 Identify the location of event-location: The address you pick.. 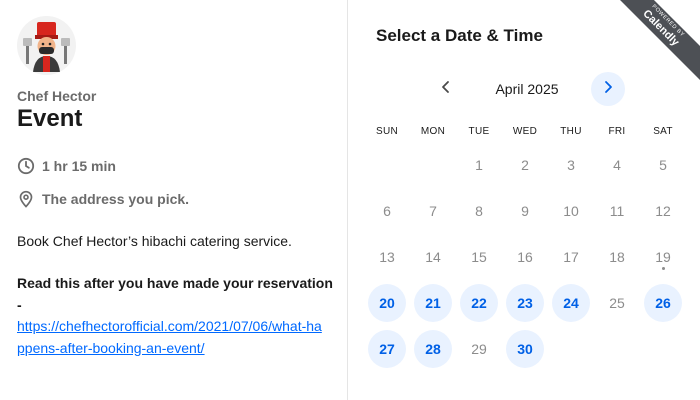
(103, 199).